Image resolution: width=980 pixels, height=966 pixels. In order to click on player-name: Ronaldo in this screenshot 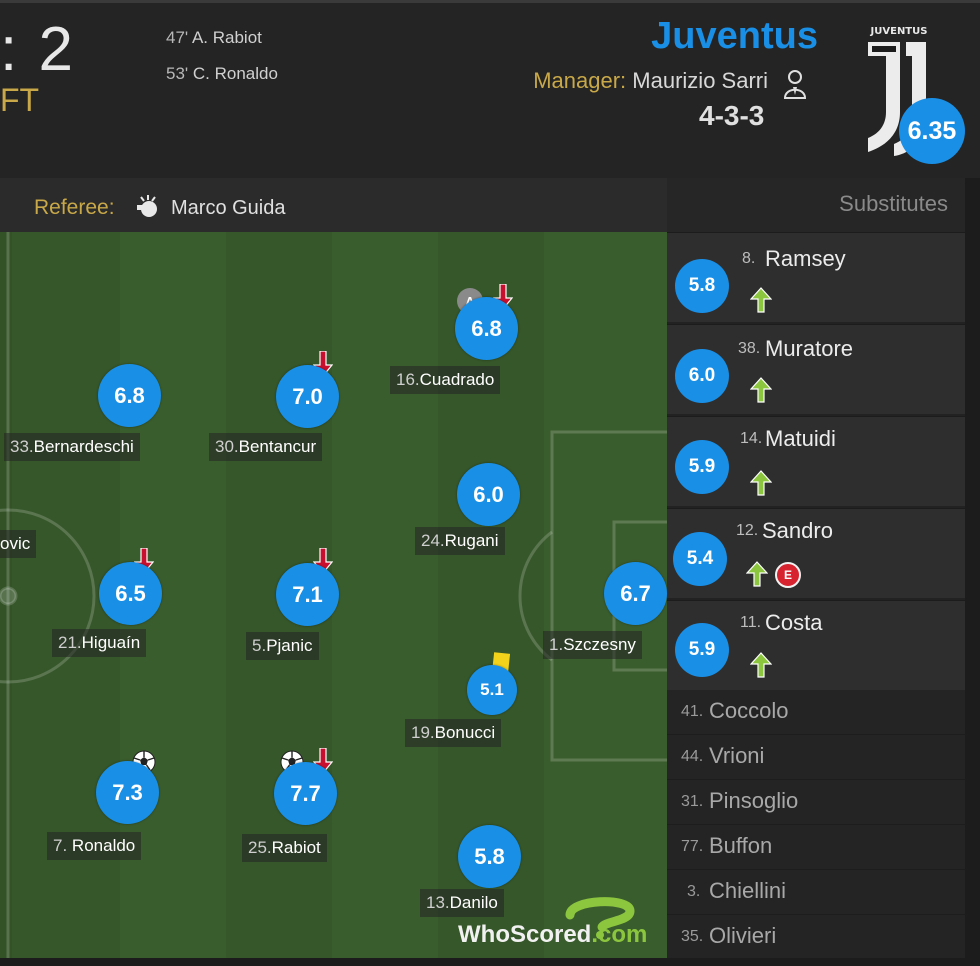, I will do `click(103, 845)`.